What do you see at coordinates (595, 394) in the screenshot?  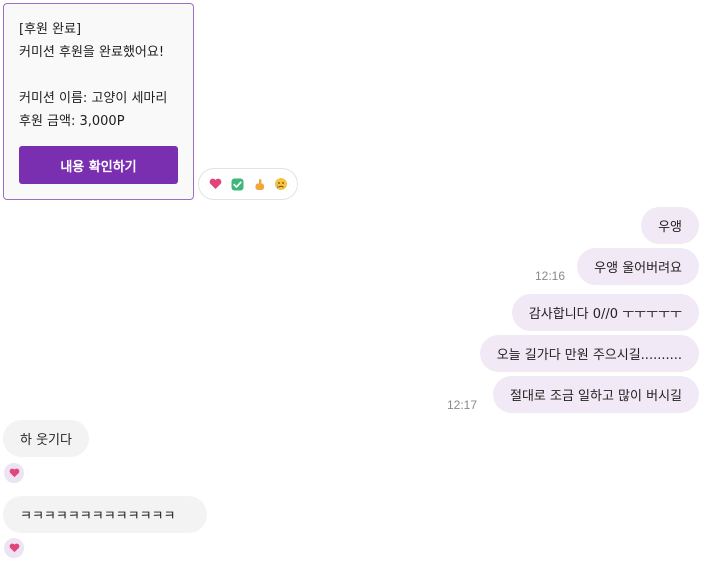 I see `outgoing-message: 절대로 조금 일하고 많이 버시길` at bounding box center [595, 394].